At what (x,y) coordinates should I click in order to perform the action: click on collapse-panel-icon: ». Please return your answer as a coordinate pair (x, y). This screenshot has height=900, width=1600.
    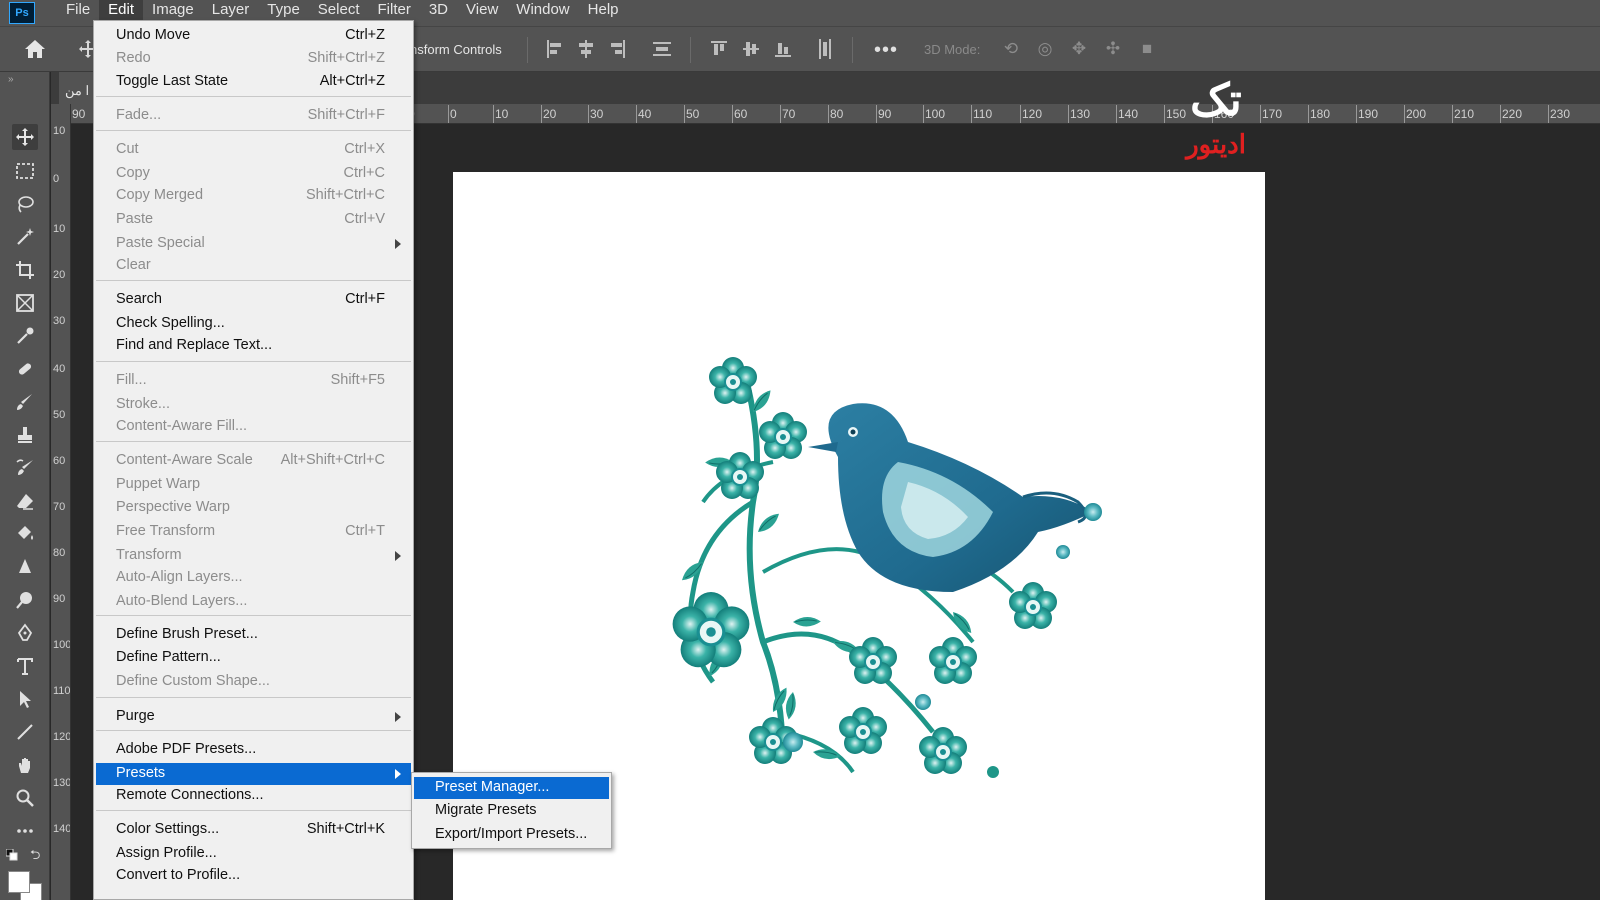
    Looking at the image, I should click on (11, 79).